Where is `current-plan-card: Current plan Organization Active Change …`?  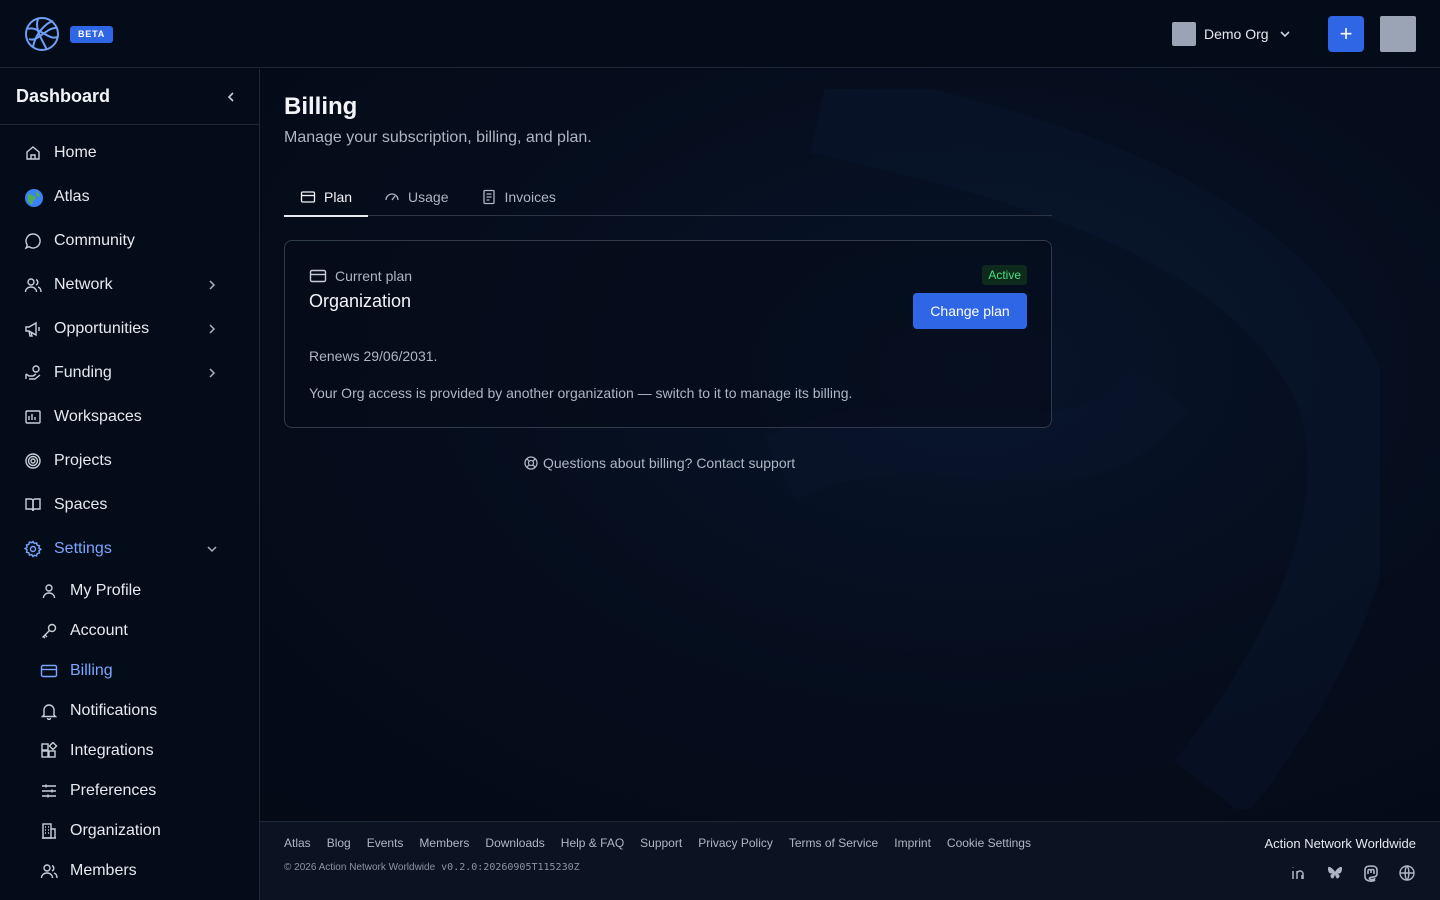
current-plan-card: Current plan Organization Active Change … is located at coordinates (668, 334).